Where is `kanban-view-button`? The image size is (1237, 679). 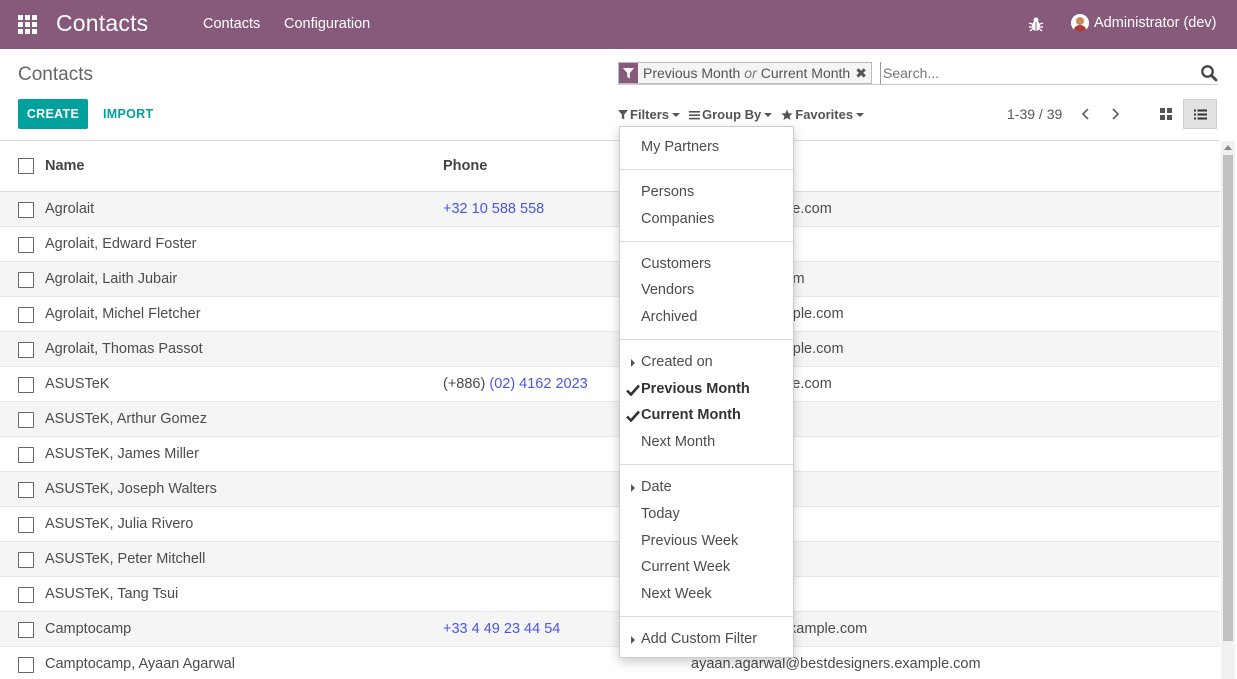
kanban-view-button is located at coordinates (1166, 114).